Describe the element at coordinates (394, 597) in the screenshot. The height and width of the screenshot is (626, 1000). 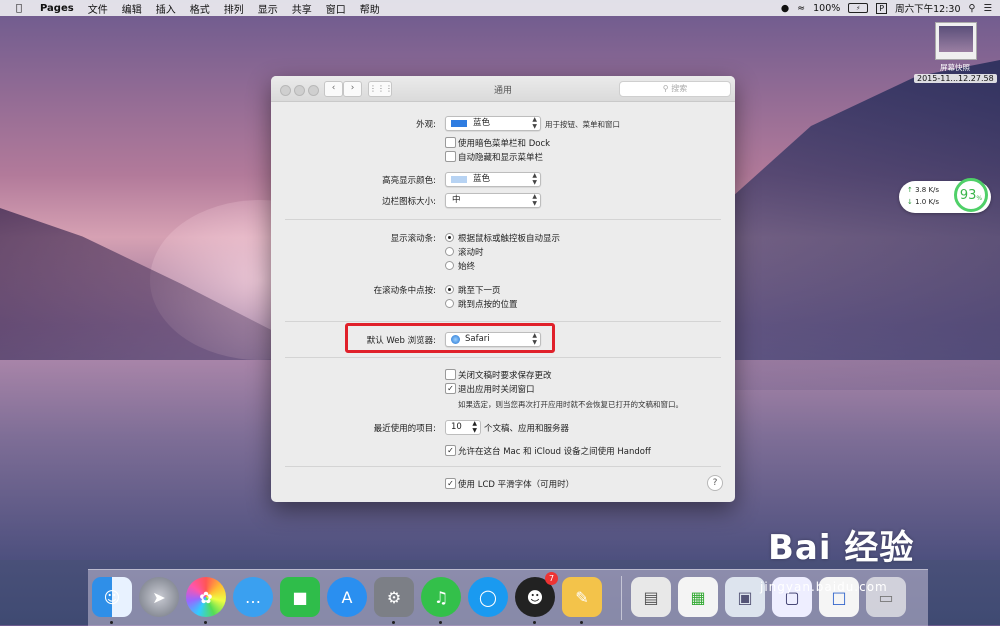
I see `system-preferences-icon: ⚙` at that location.